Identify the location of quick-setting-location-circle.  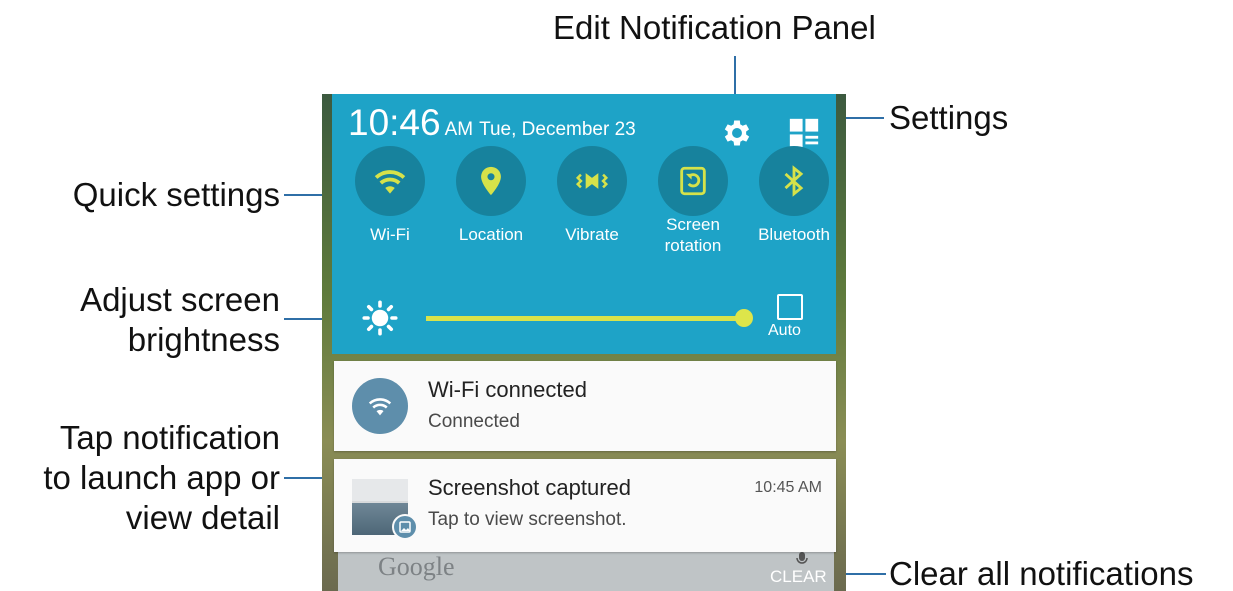
(491, 181).